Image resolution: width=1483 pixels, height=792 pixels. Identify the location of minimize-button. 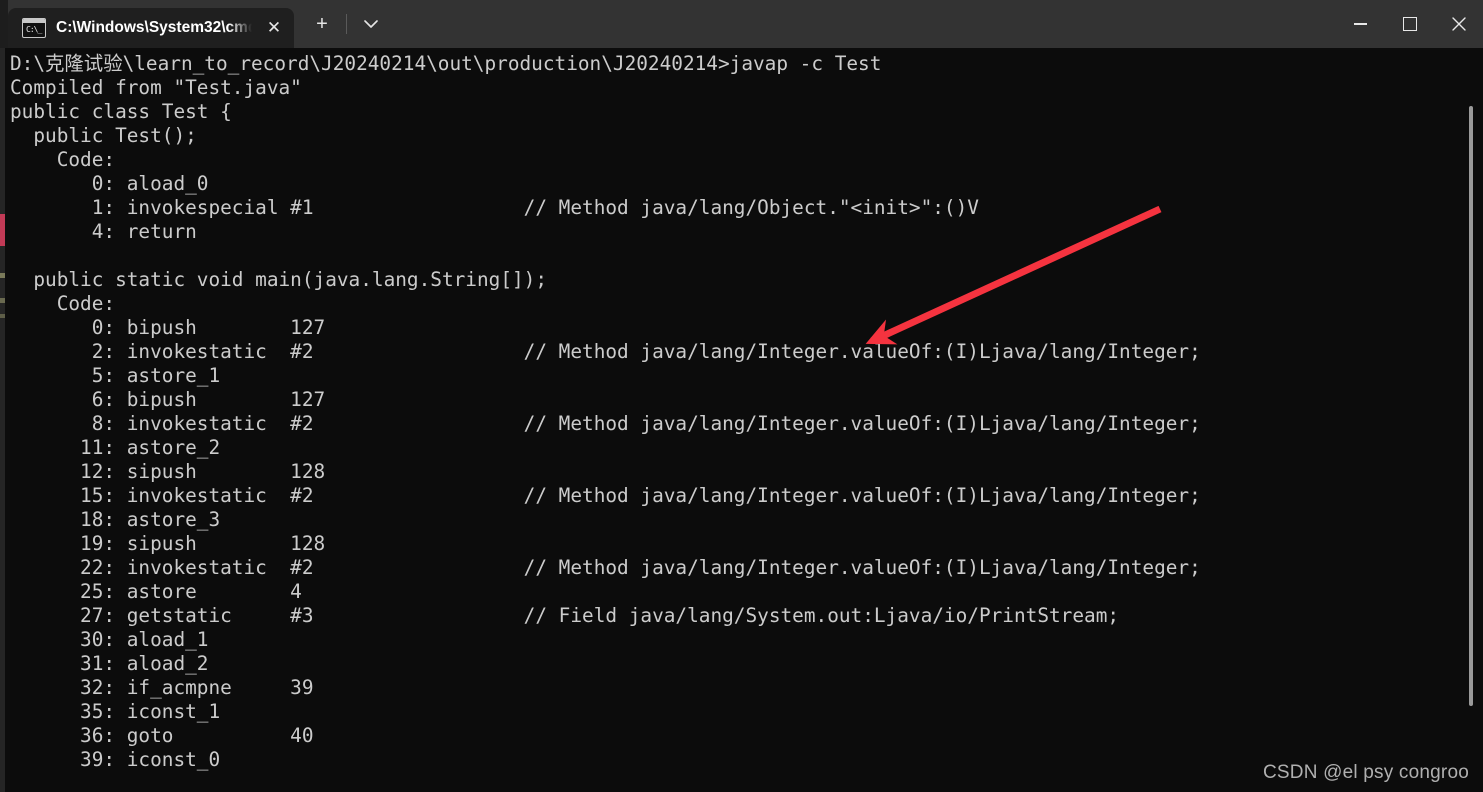
(1360, 24).